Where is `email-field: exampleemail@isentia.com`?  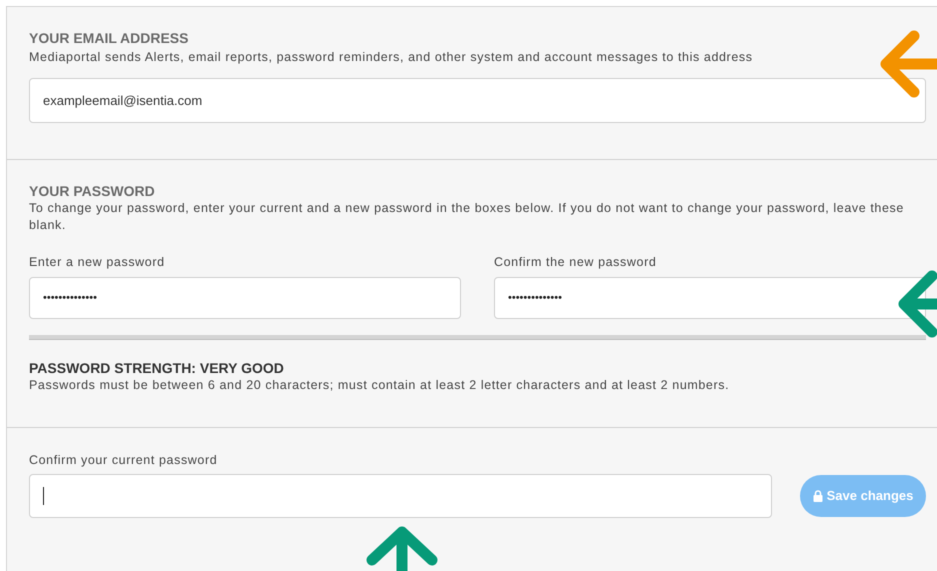 email-field: exampleemail@isentia.com is located at coordinates (477, 100).